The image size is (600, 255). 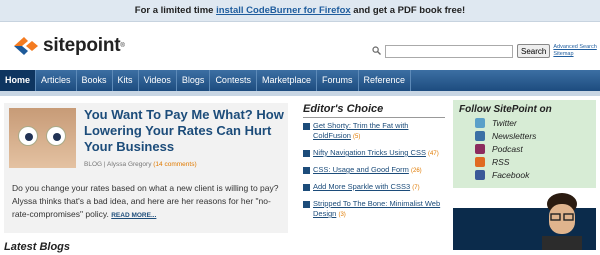 What do you see at coordinates (480, 136) in the screenshot?
I see `newsletter-icon` at bounding box center [480, 136].